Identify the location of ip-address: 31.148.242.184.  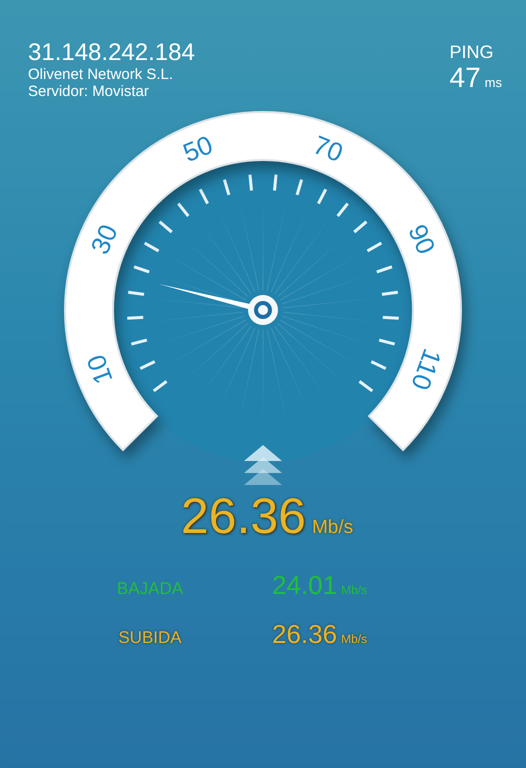
(111, 53).